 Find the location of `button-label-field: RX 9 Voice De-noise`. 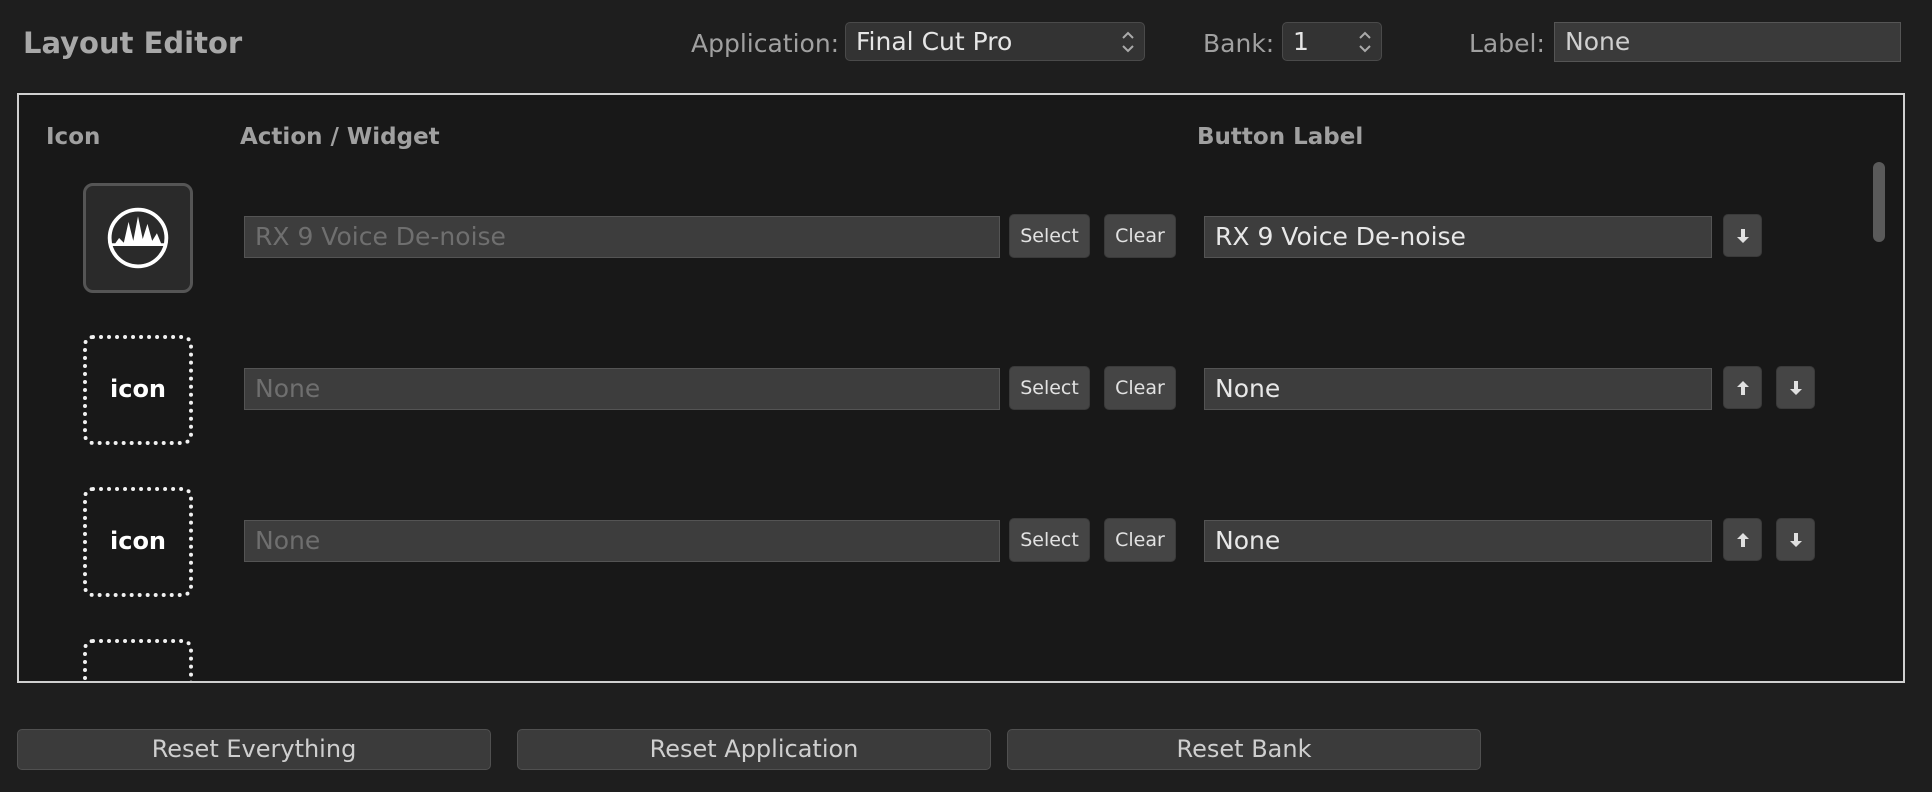

button-label-field: RX 9 Voice De-noise is located at coordinates (1458, 237).